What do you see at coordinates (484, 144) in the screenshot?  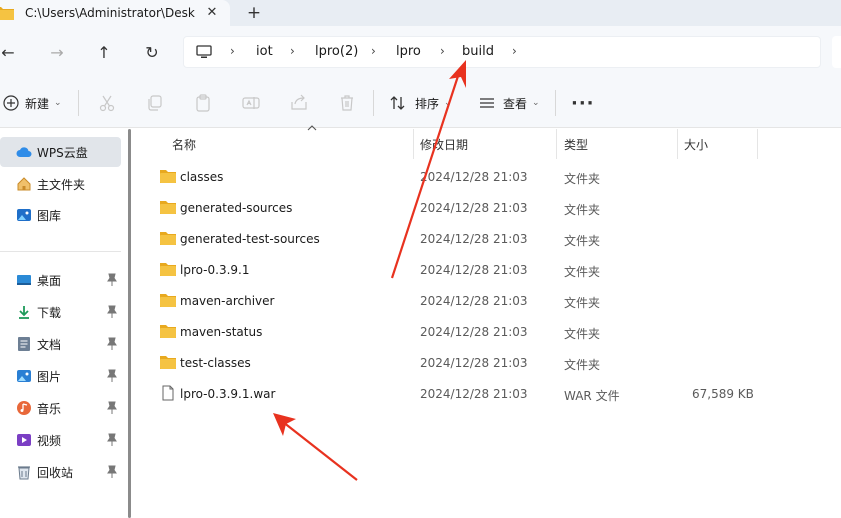 I see `column-header-modified: 修改日期` at bounding box center [484, 144].